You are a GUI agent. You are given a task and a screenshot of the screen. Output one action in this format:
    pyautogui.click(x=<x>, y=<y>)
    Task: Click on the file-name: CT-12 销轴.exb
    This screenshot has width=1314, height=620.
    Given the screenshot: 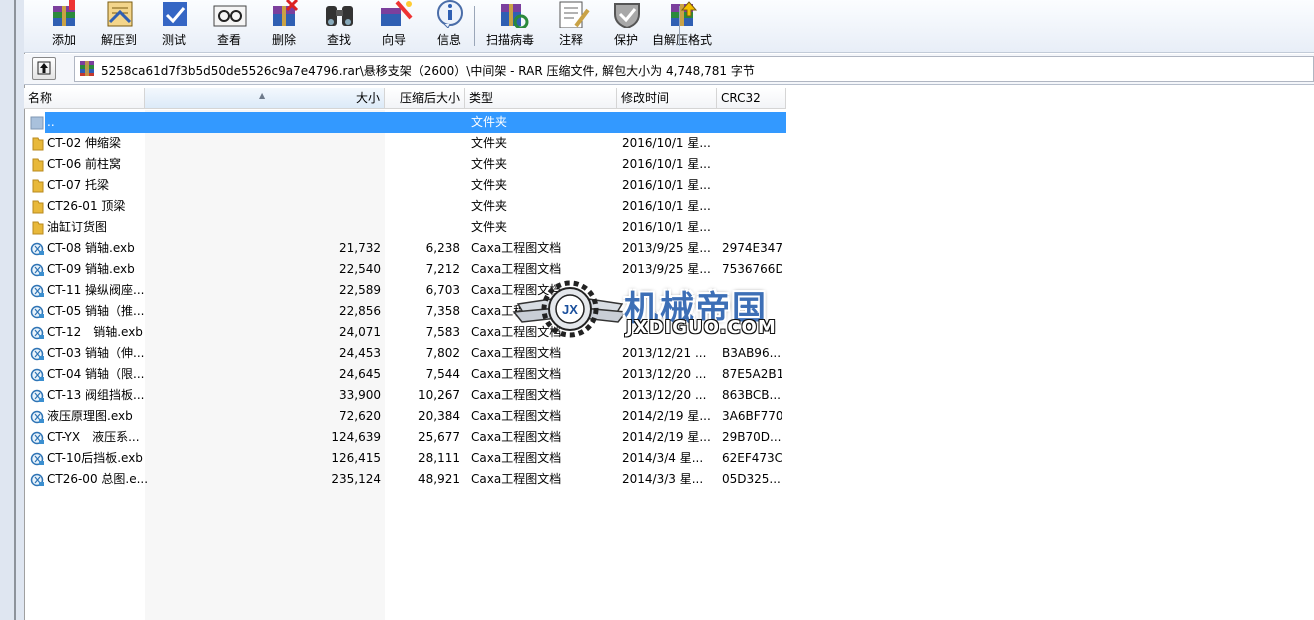 What is the action you would take?
    pyautogui.click(x=95, y=332)
    